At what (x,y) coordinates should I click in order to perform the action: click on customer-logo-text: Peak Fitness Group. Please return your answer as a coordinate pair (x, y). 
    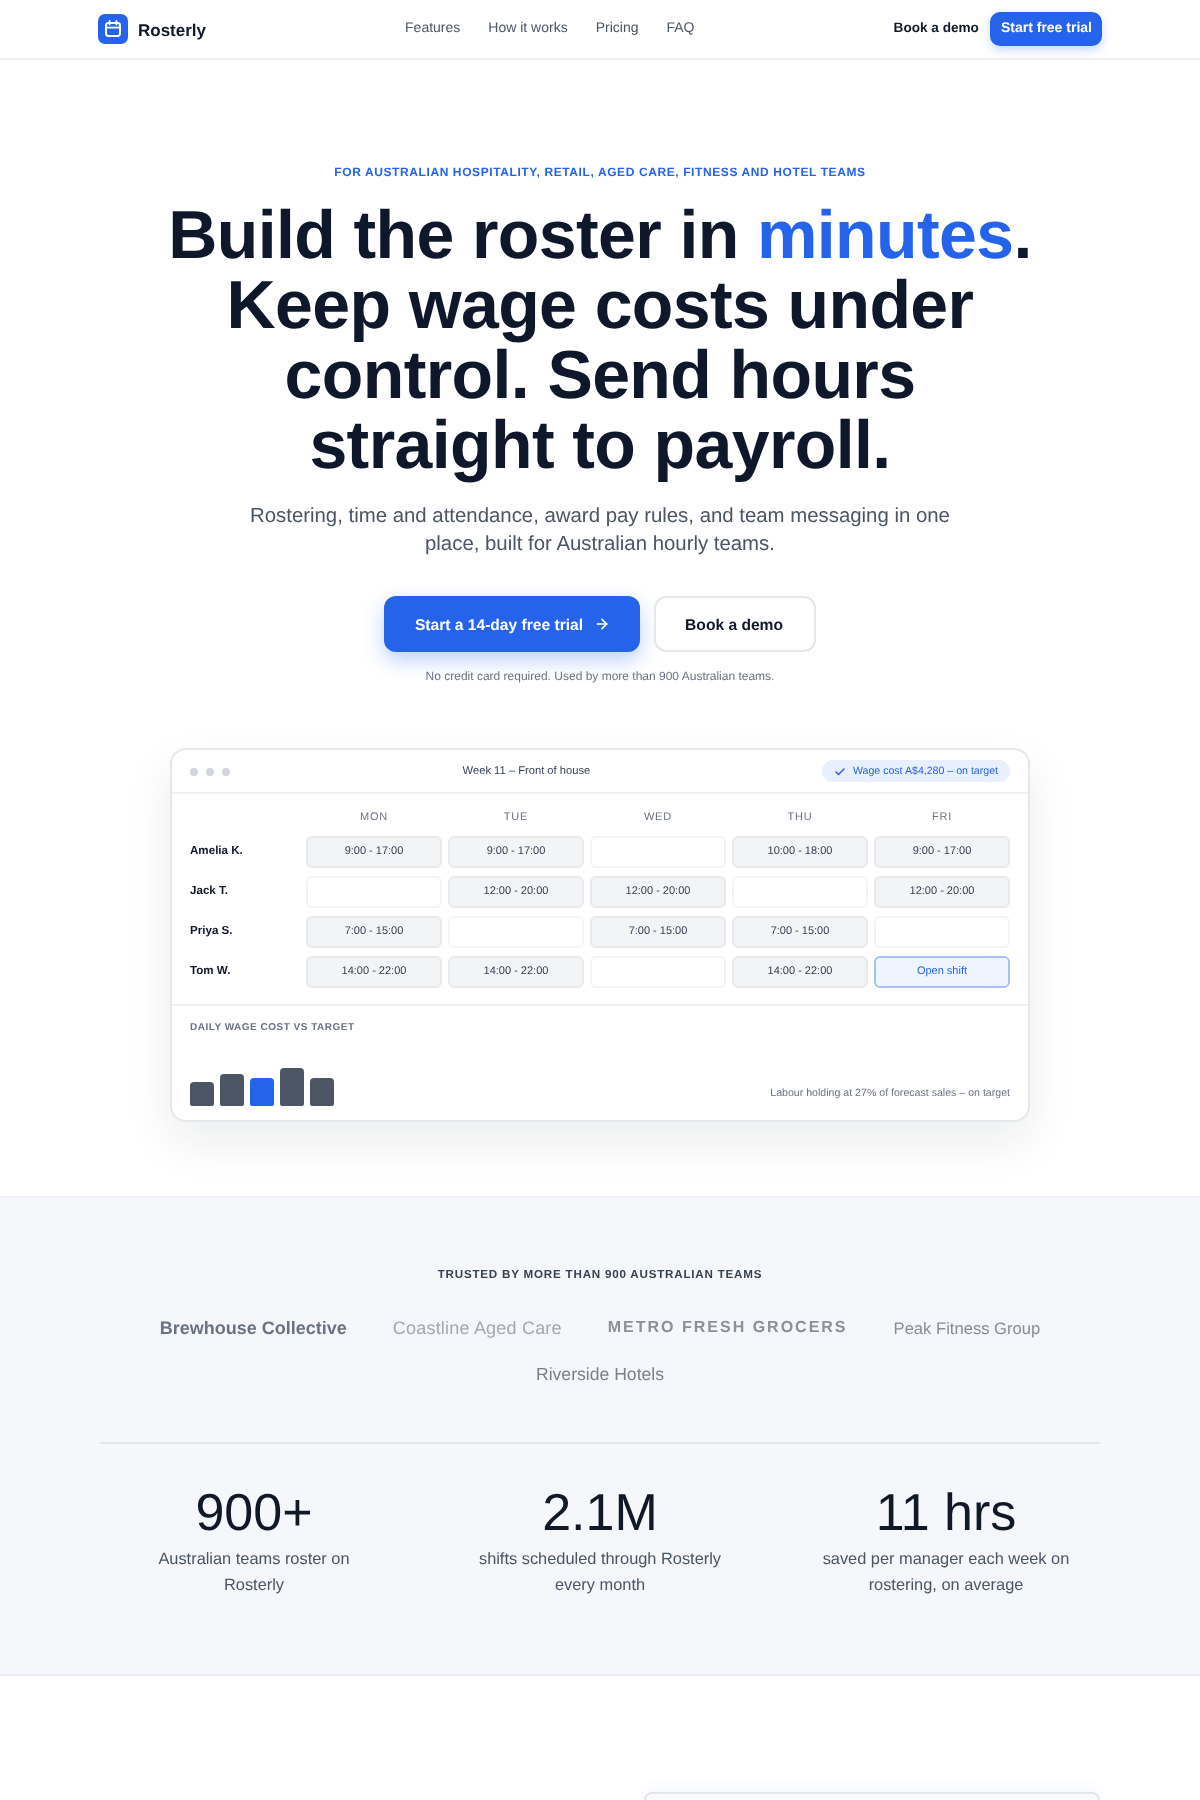
    Looking at the image, I should click on (967, 1328).